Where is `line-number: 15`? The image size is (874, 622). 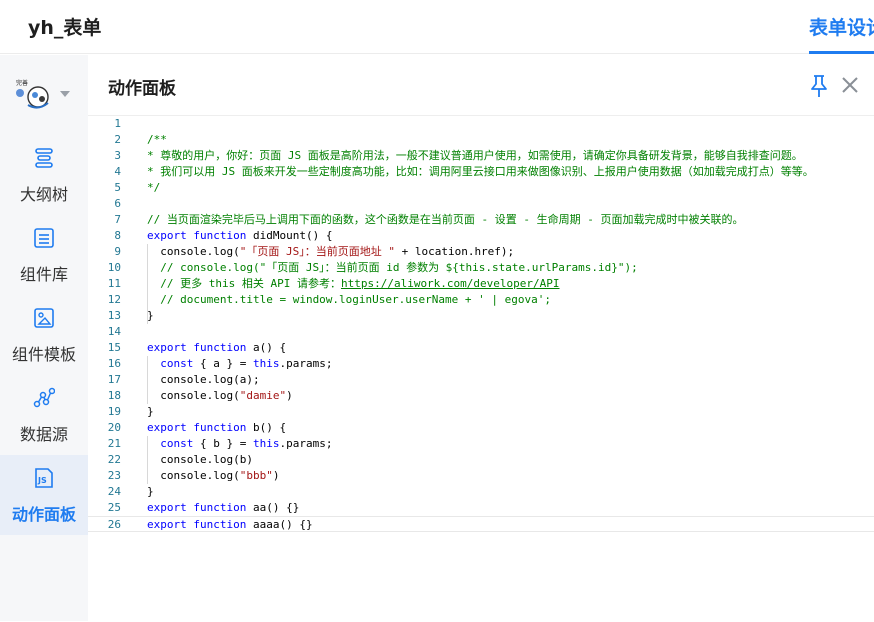 line-number: 15 is located at coordinates (114, 347).